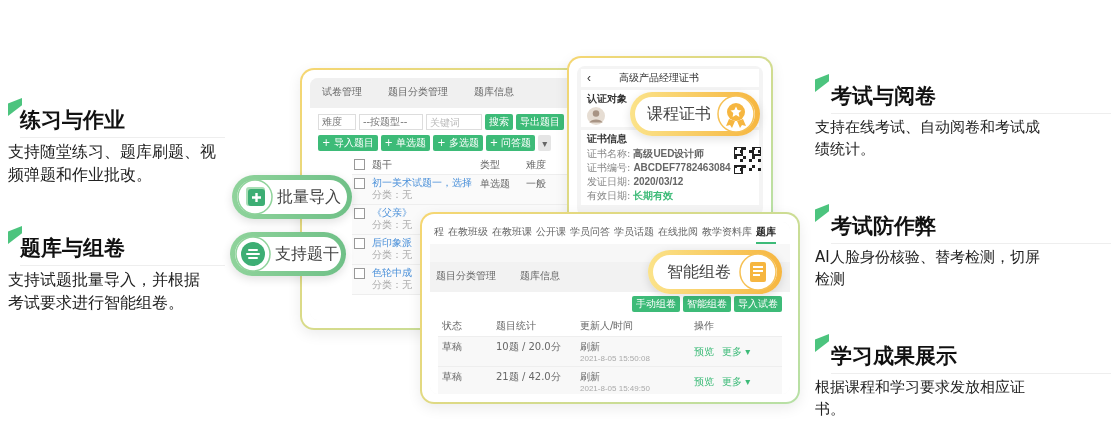 Image resolution: width=1111 pixels, height=435 pixels. I want to click on feature-description: 支持试题批量导入，并根据 考试要求进行智能组卷。, so click(104, 291).